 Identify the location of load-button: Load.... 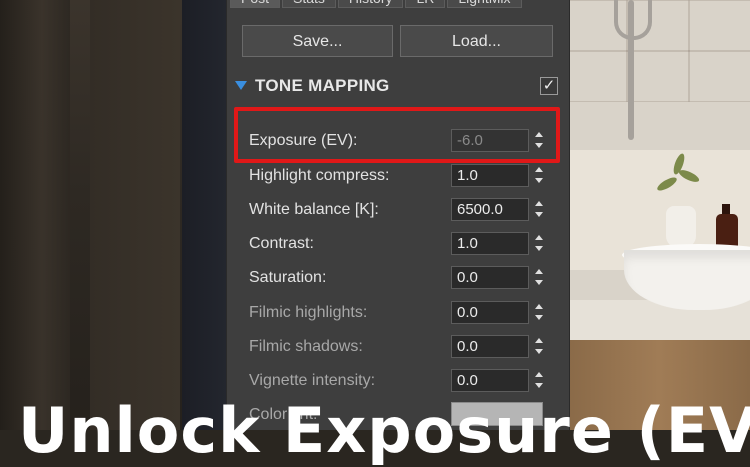
(476, 41).